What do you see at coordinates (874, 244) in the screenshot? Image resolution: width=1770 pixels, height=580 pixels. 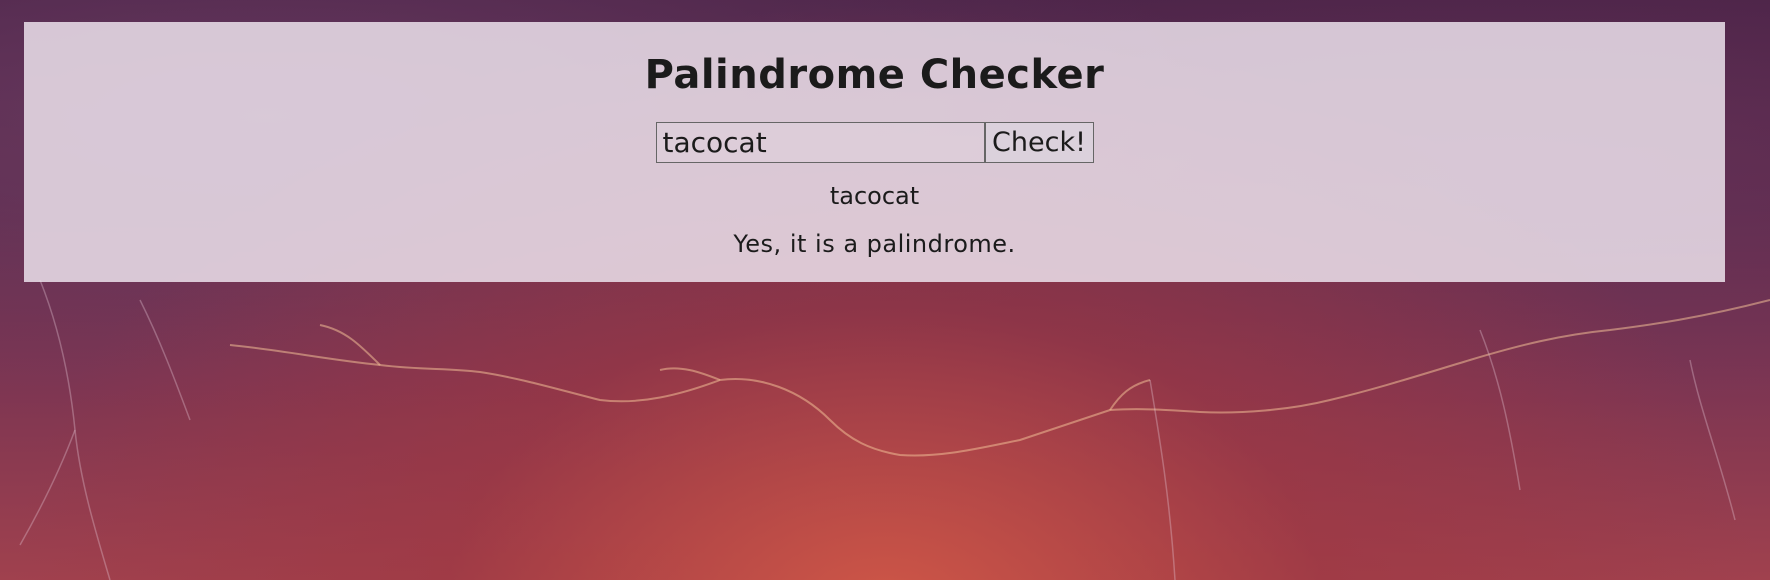 I see `result-message: Yes, it is a palindrome.` at bounding box center [874, 244].